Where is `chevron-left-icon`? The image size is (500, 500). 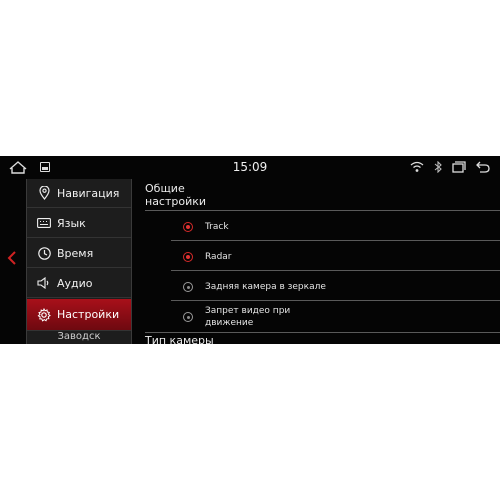 chevron-left-icon is located at coordinates (12, 258).